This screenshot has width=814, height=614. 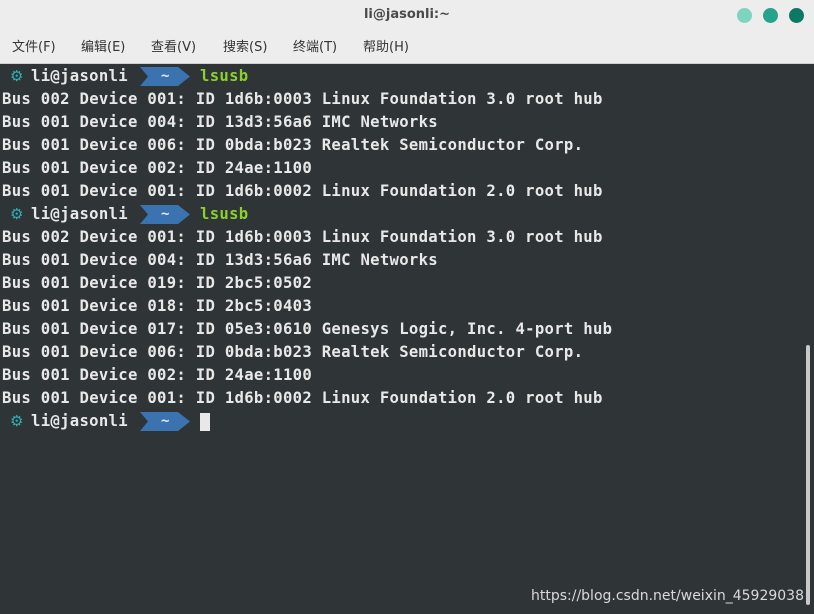 What do you see at coordinates (386, 47) in the screenshot?
I see `menu-help: 帮助(H)` at bounding box center [386, 47].